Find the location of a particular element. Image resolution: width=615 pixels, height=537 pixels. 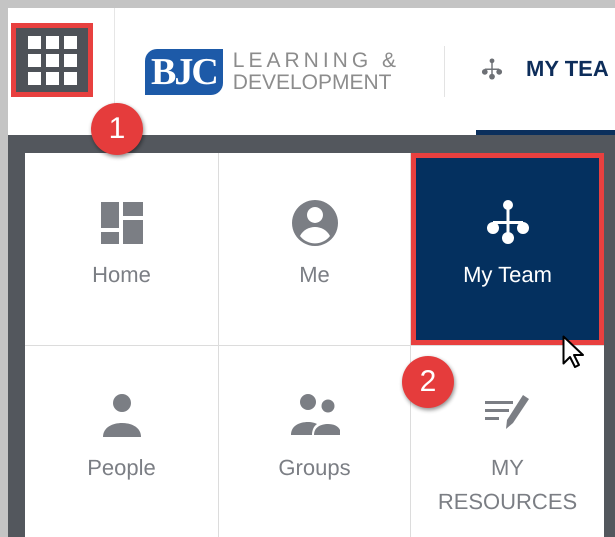

step-number-badge: 1 is located at coordinates (117, 129).